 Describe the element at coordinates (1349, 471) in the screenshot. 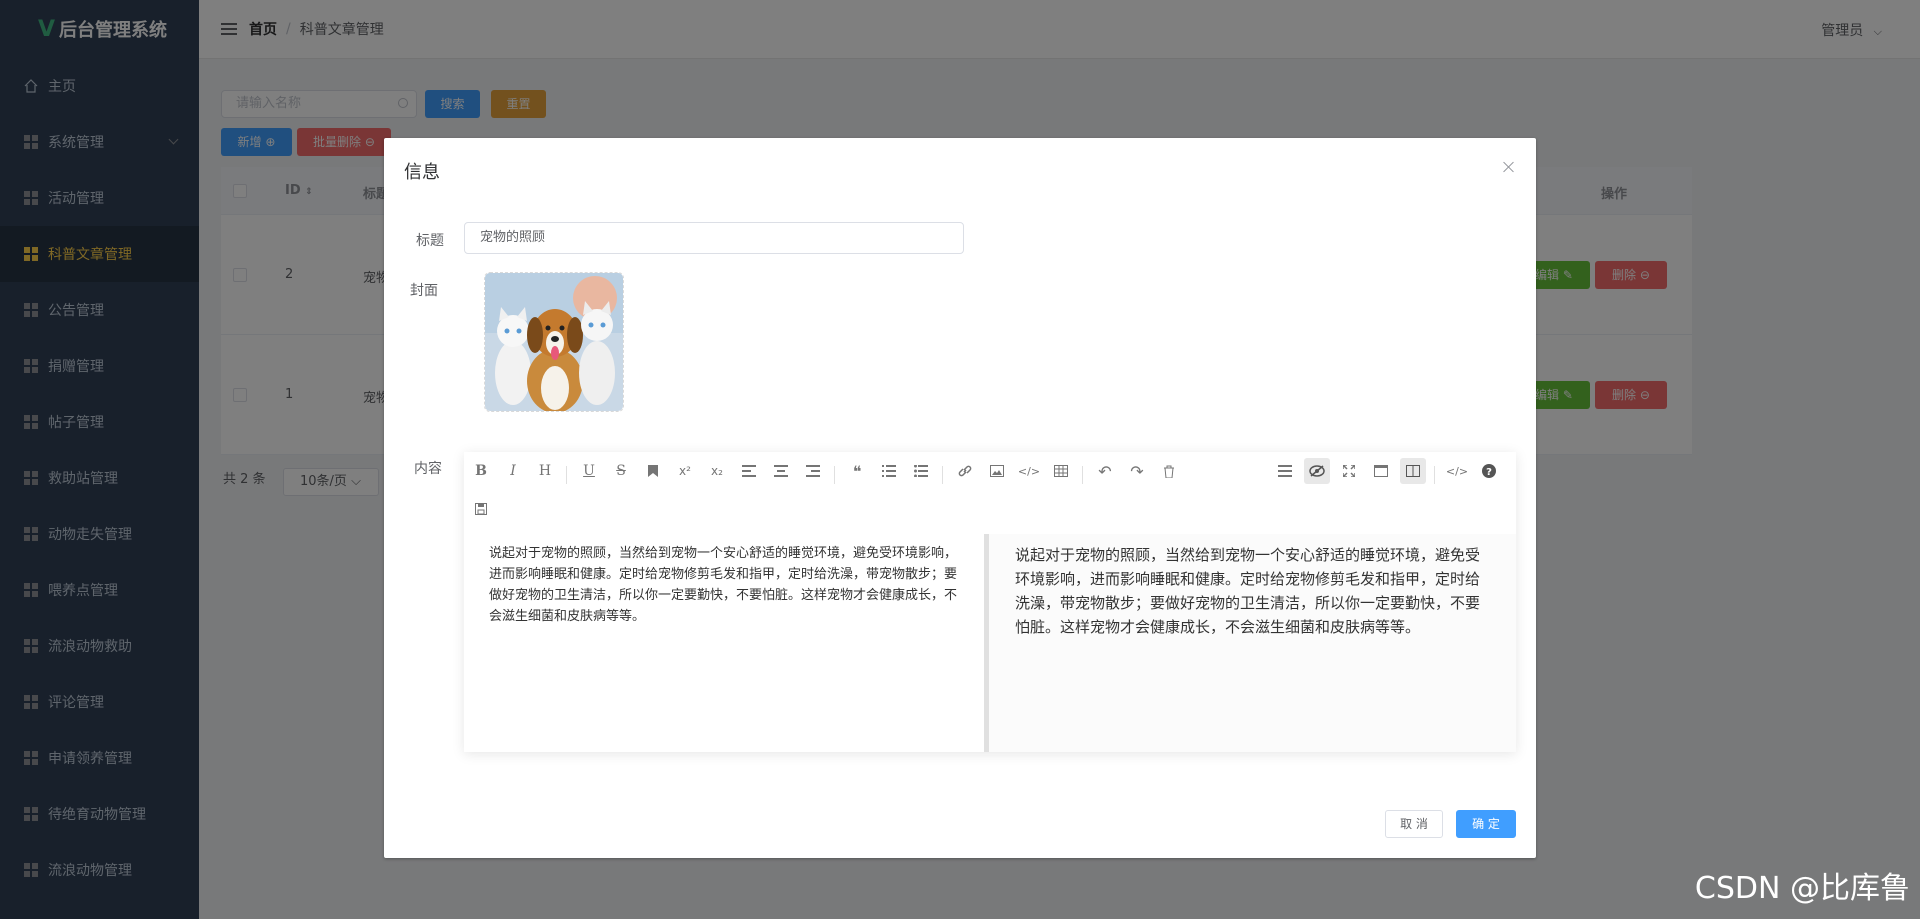

I see `fullscreen-icon` at that location.